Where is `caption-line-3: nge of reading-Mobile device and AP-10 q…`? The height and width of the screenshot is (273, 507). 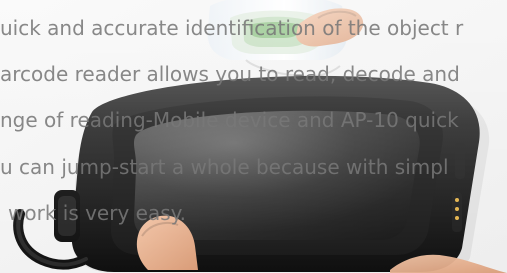 caption-line-3: nge of reading-Mobile device and AP-10 q… is located at coordinates (229, 120).